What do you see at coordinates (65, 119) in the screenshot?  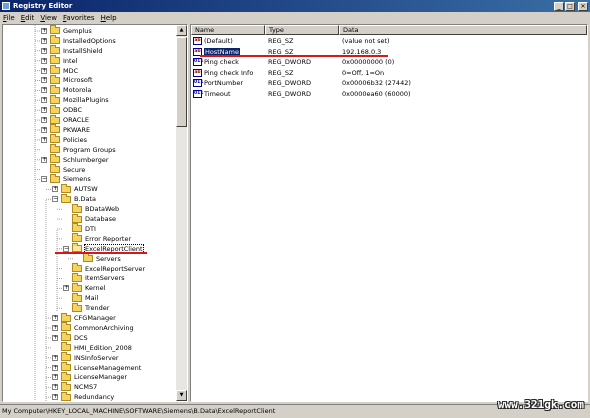 I see `tree-item: + ORACLE` at bounding box center [65, 119].